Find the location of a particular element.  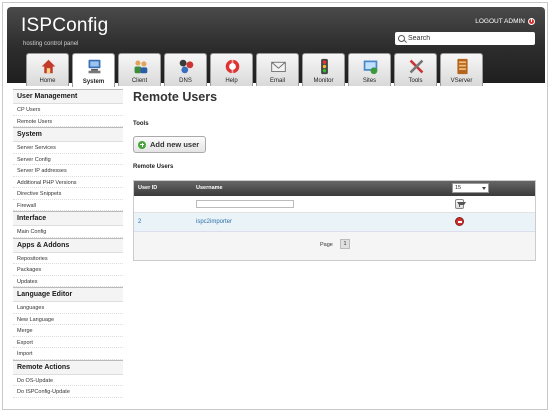

sidebar-section-title: Apps & Addons is located at coordinates (68, 245).